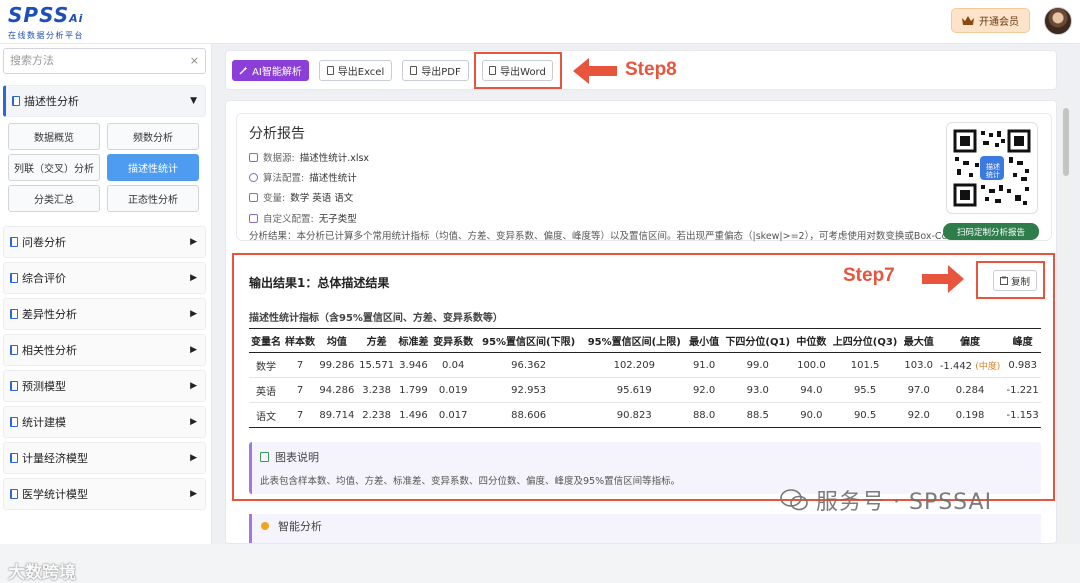 This screenshot has width=1080, height=583. I want to click on scrollbar-thumb, so click(1066, 142).